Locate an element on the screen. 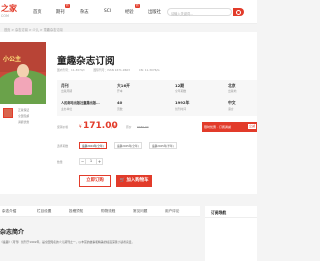  price-unit: / 年 is located at coordinates (114, 127).